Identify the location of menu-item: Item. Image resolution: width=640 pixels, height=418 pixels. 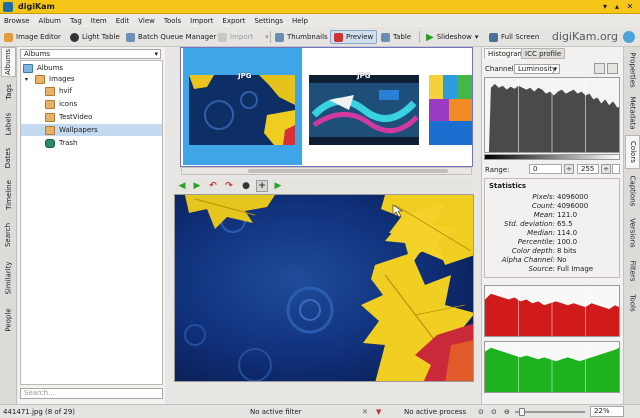
(99, 21).